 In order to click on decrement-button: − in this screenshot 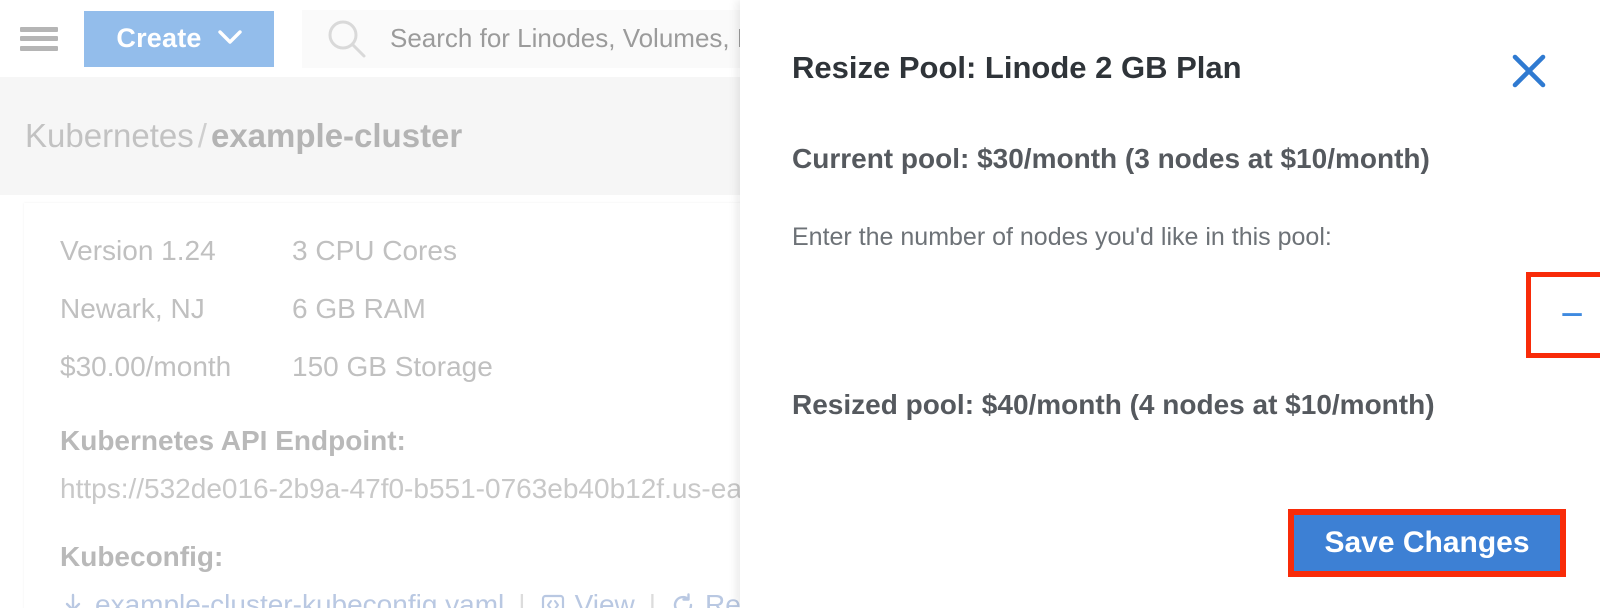, I will do `click(1572, 315)`.